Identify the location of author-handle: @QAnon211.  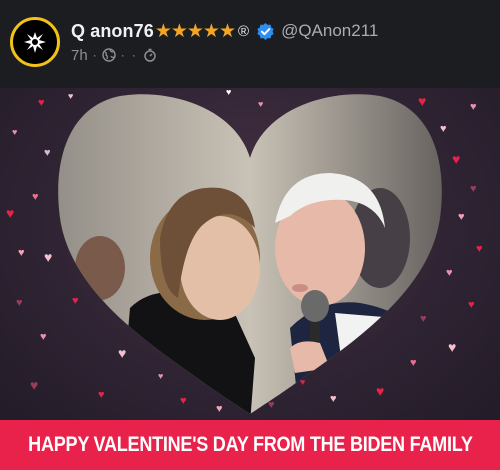
(329, 31).